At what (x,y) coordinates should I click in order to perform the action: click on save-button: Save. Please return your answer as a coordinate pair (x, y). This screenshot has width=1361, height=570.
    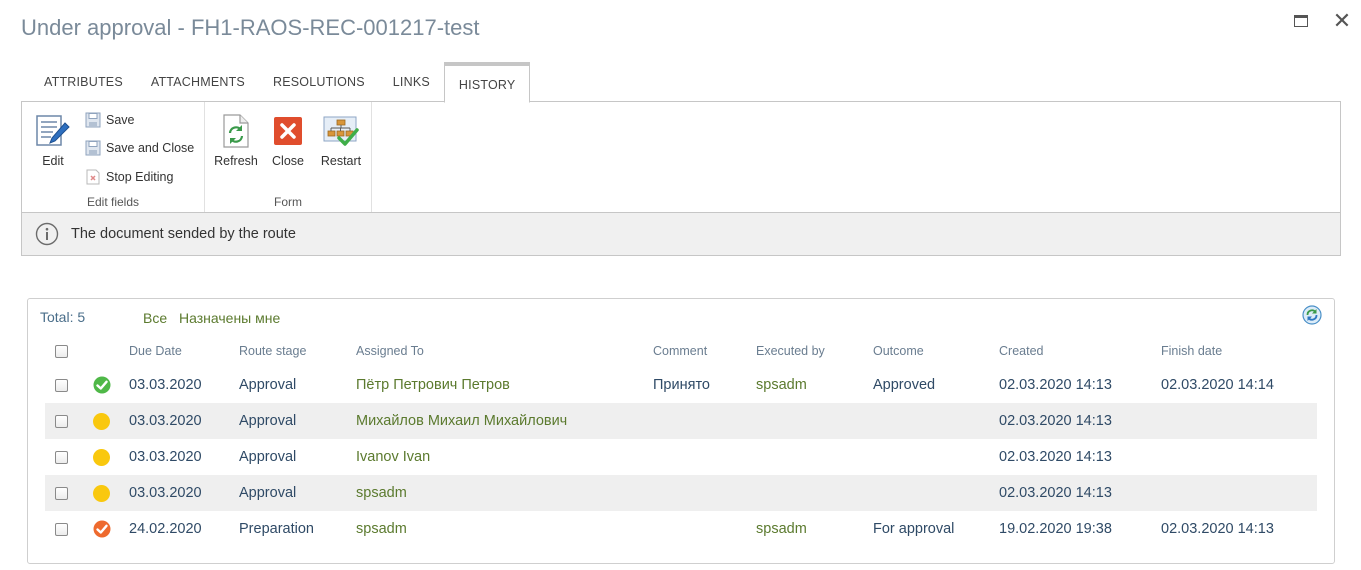
    Looking at the image, I should click on (109, 120).